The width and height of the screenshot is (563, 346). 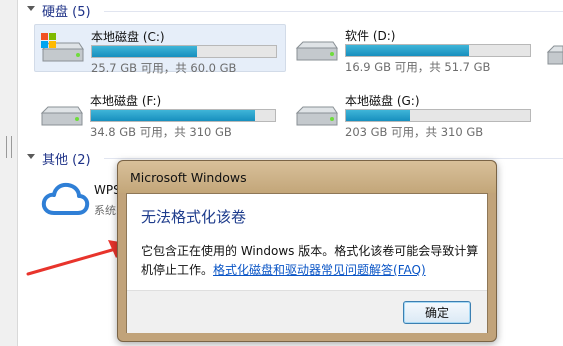 What do you see at coordinates (62, 47) in the screenshot?
I see `hard-drive-windows-icon` at bounding box center [62, 47].